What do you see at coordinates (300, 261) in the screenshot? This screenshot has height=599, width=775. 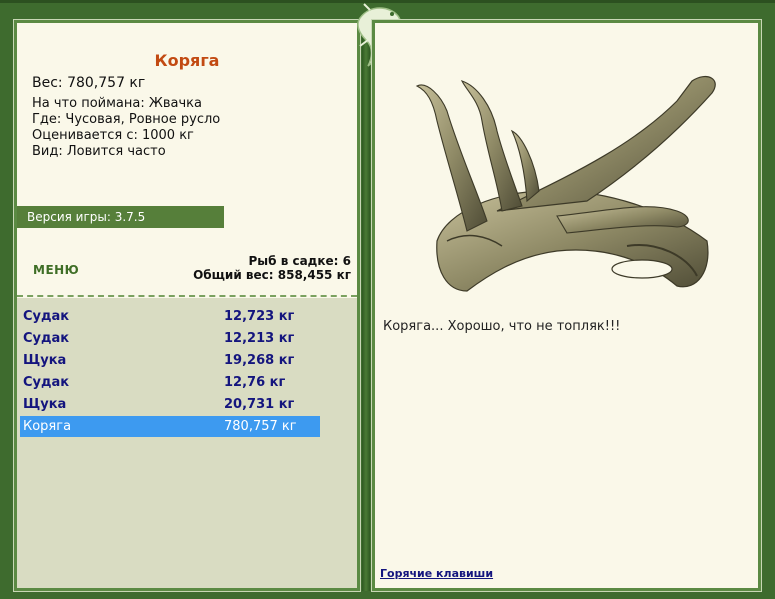 I see `fish-count: Рыб в садке: 6` at bounding box center [300, 261].